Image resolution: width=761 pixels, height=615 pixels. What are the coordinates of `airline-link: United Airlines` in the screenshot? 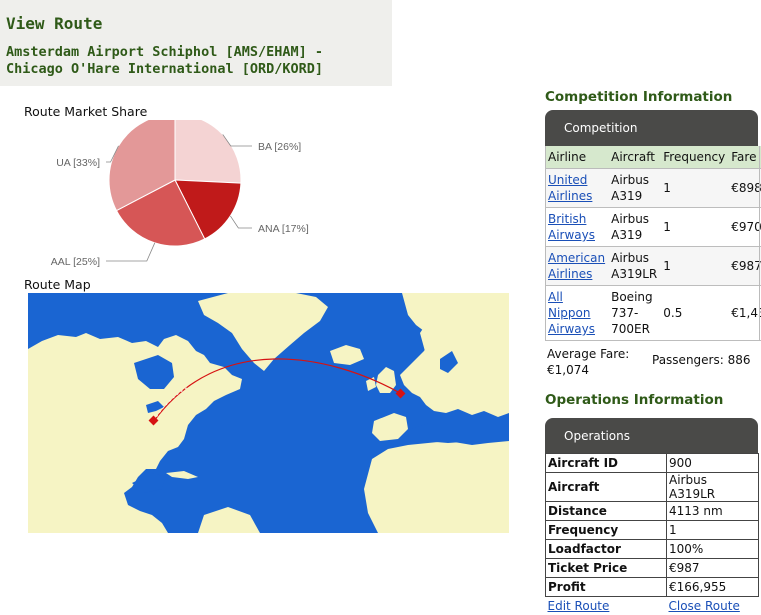 It's located at (576, 188).